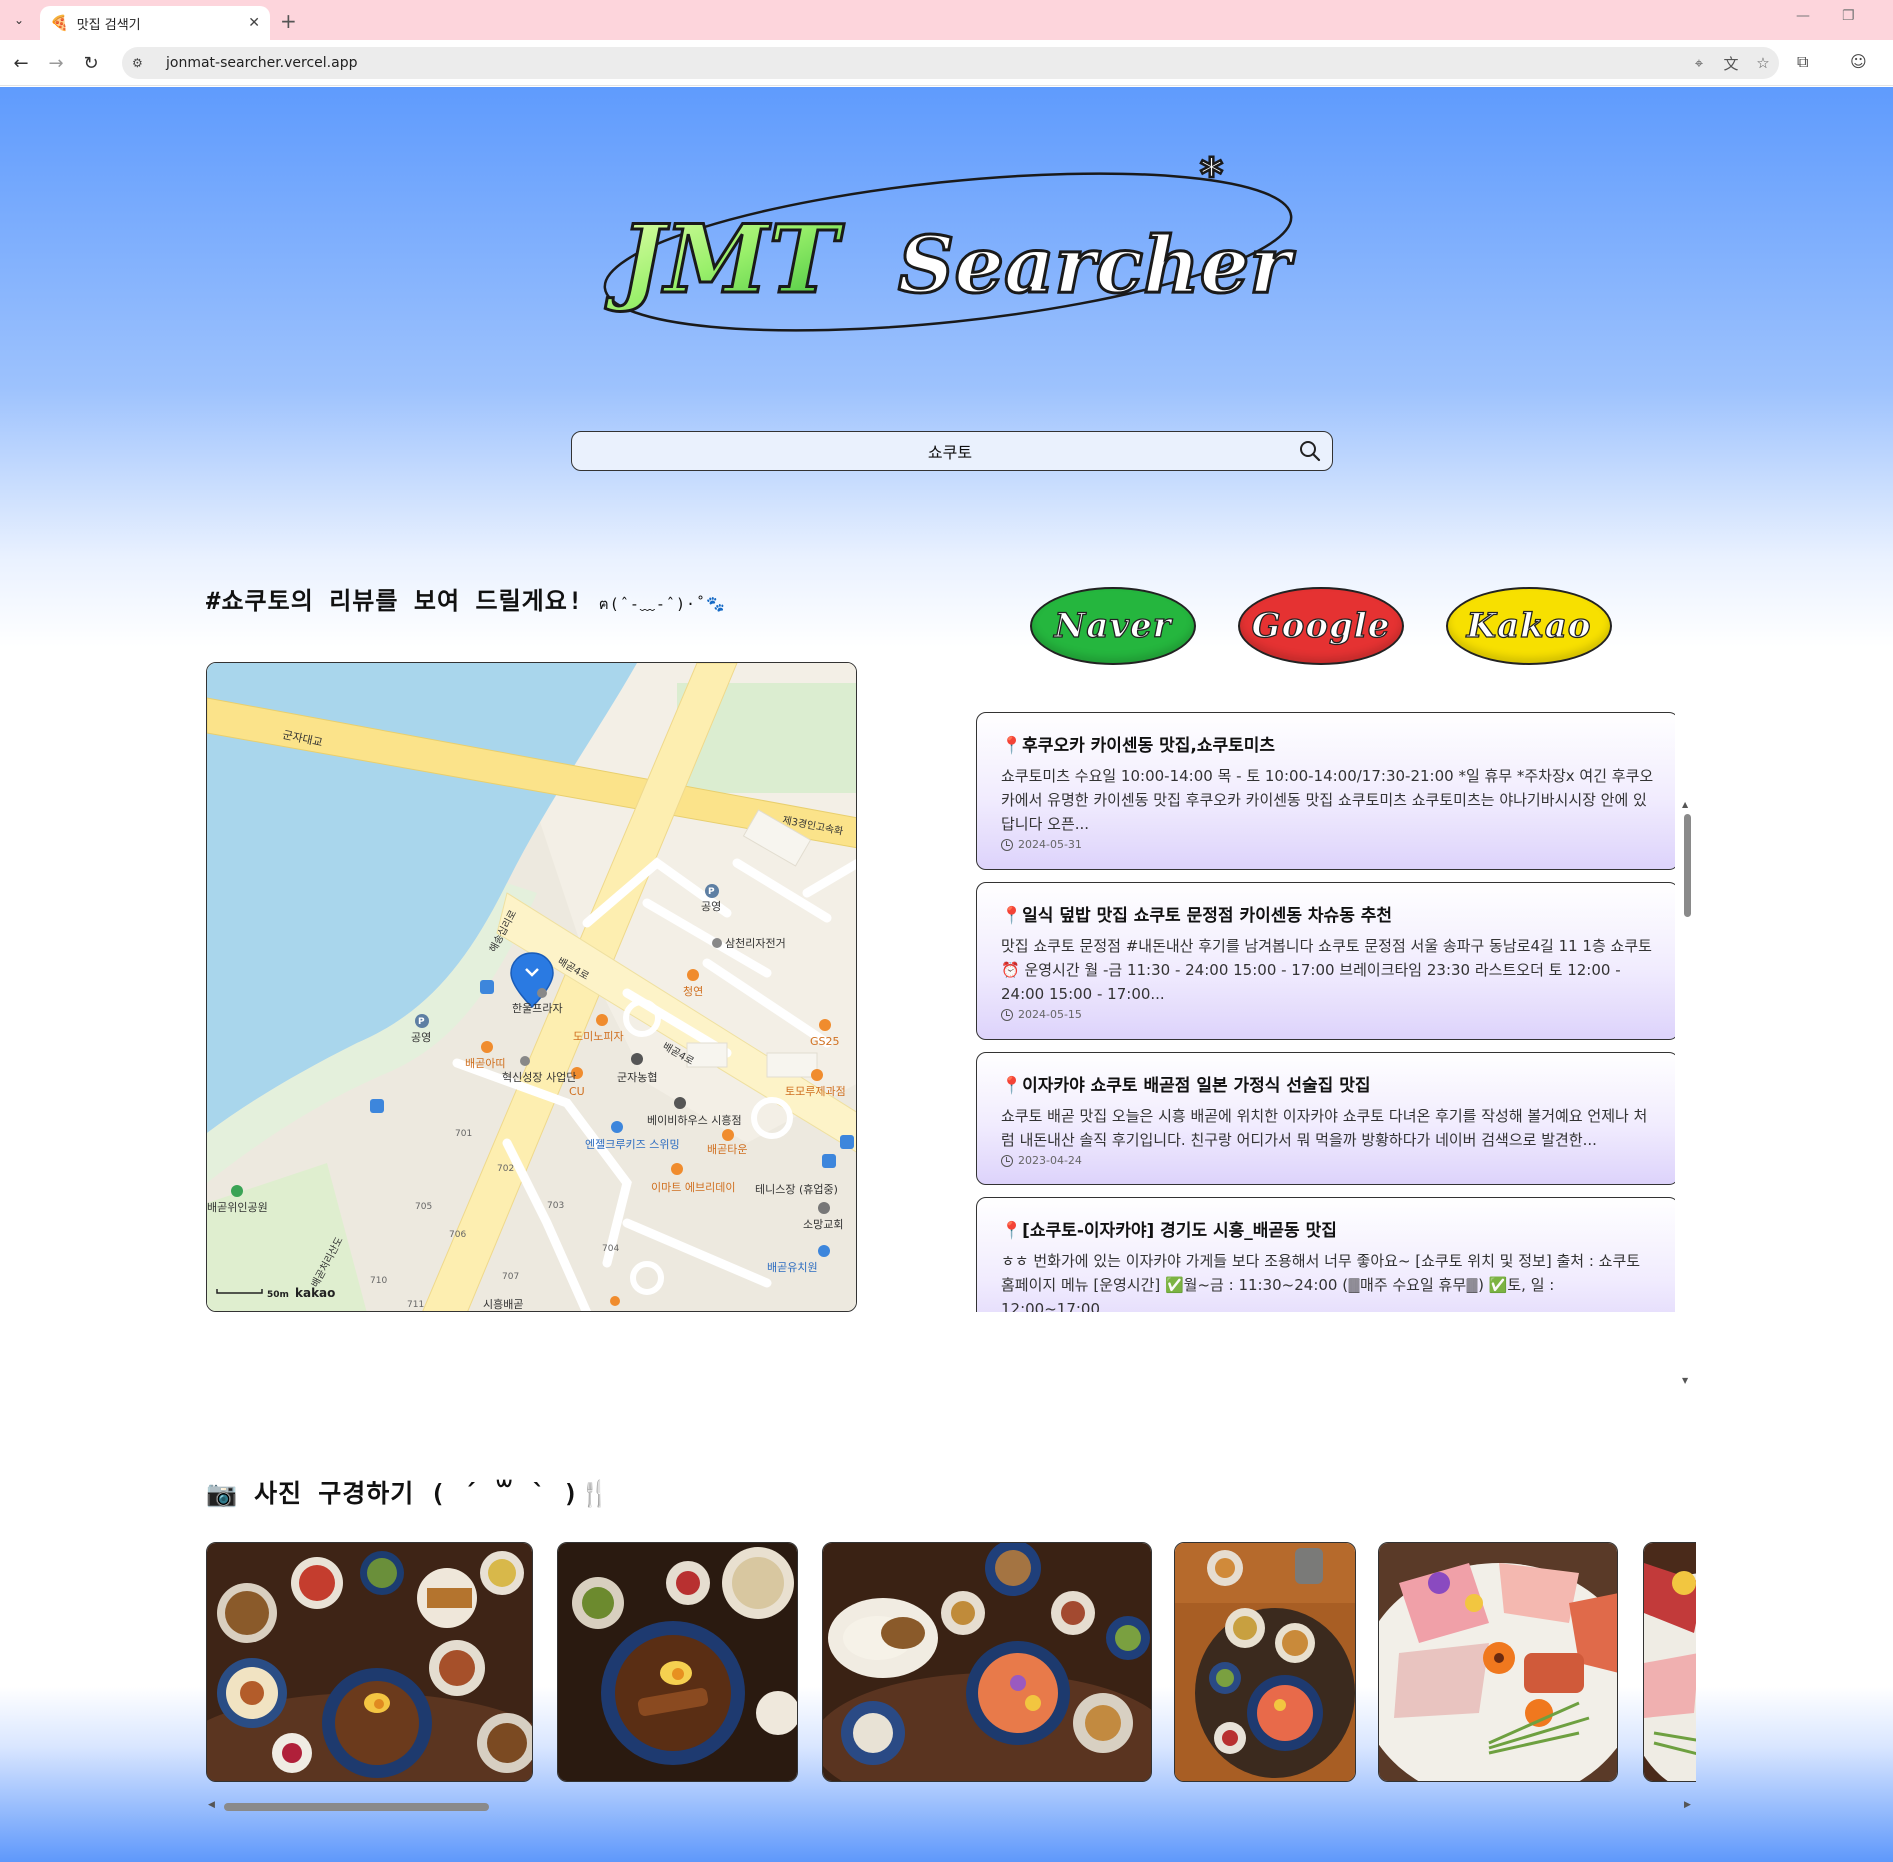 The image size is (1893, 1862). Describe the element at coordinates (727, 1149) in the screenshot. I see `map-label-place13: 배곧타운` at that location.